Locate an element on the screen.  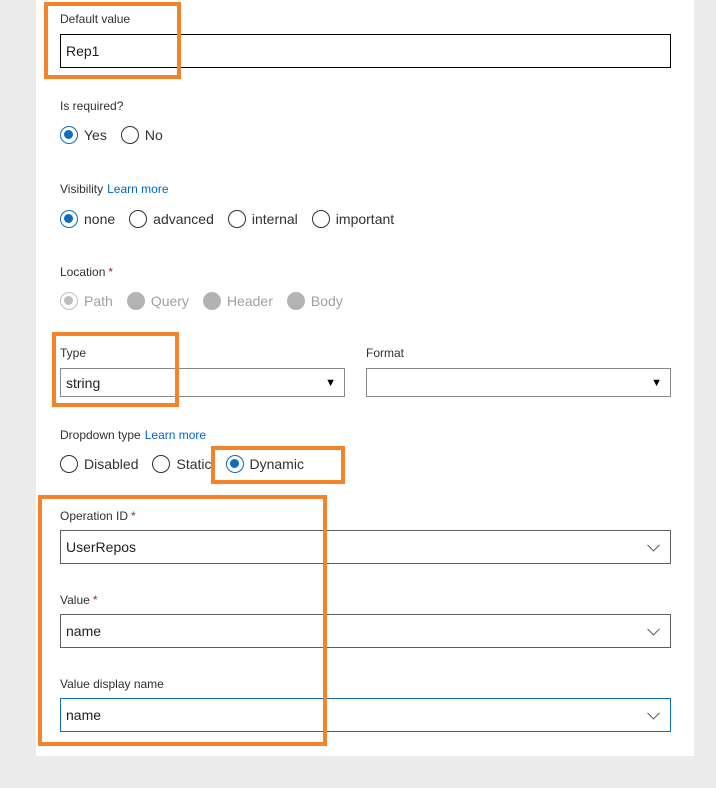
visibility-none-radio: none is located at coordinates (87, 219).